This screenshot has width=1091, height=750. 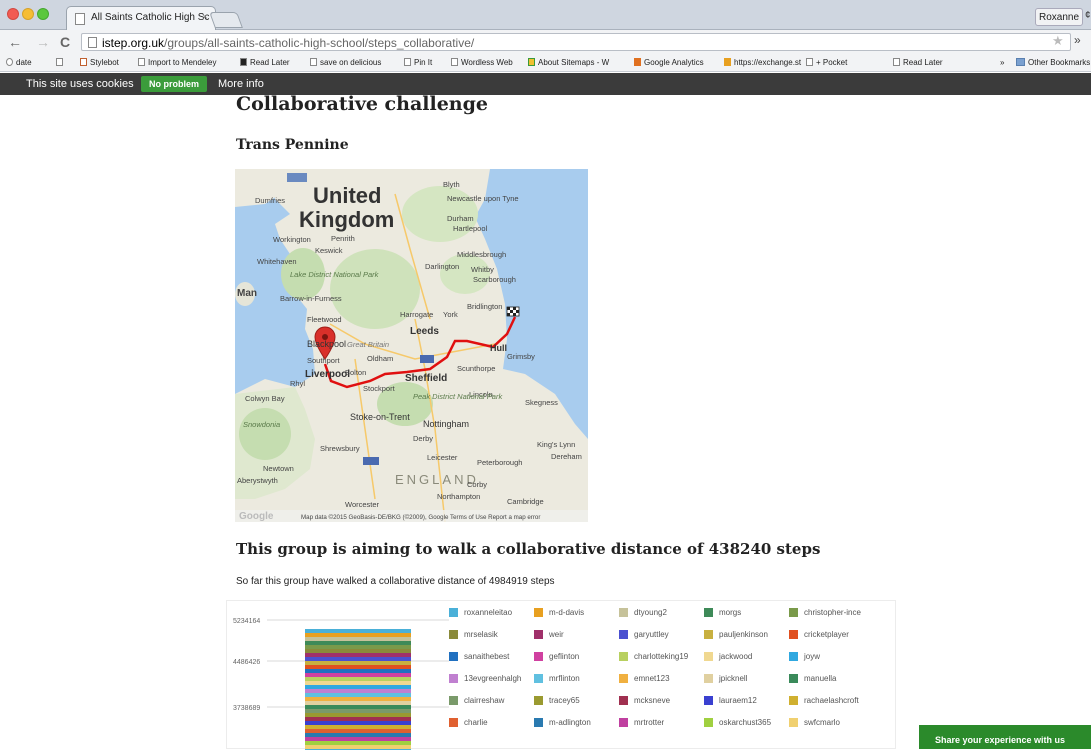 I want to click on bookmark-item: + Pocket, so click(x=826, y=62).